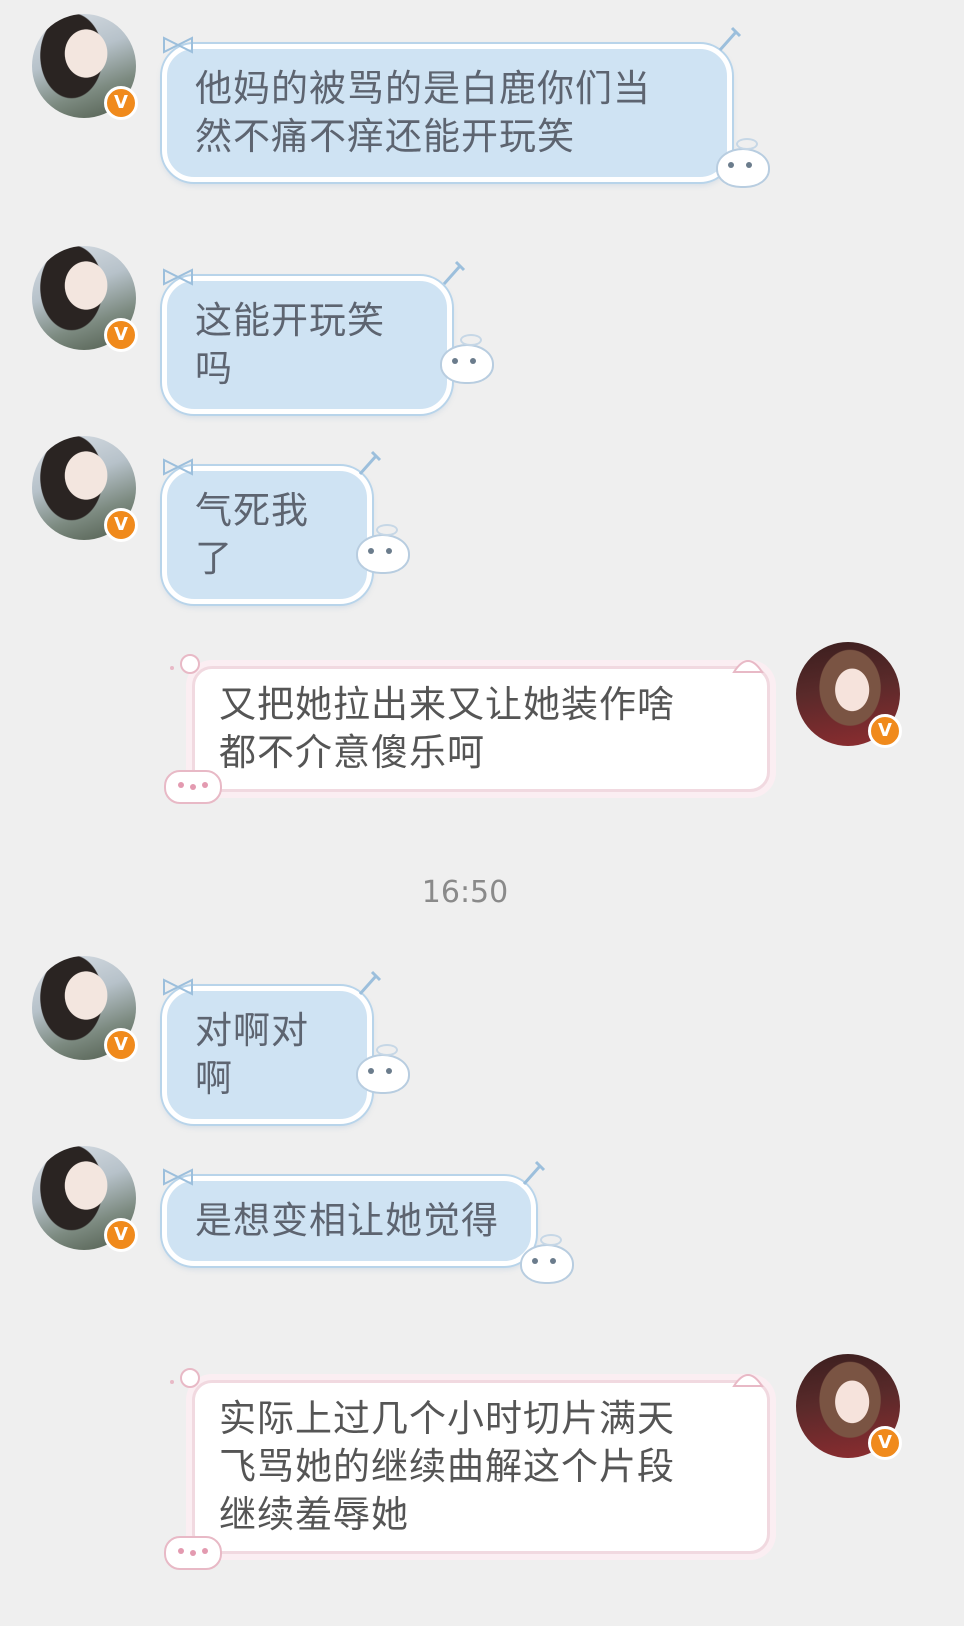 Image resolution: width=964 pixels, height=1626 pixels. I want to click on message-bubble-left: 气死我了, so click(267, 535).